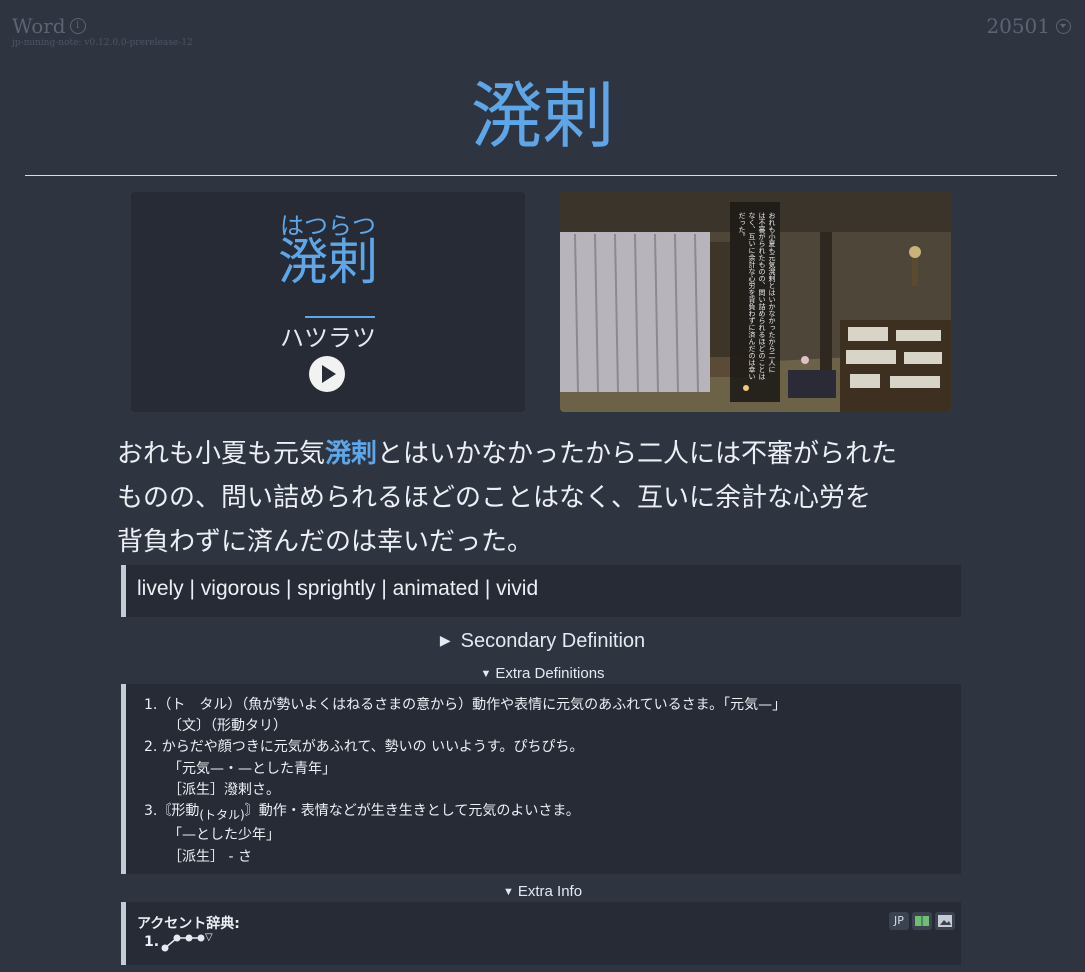  What do you see at coordinates (351, 454) in the screenshot?
I see `sentence-highlight: 溌剌` at bounding box center [351, 454].